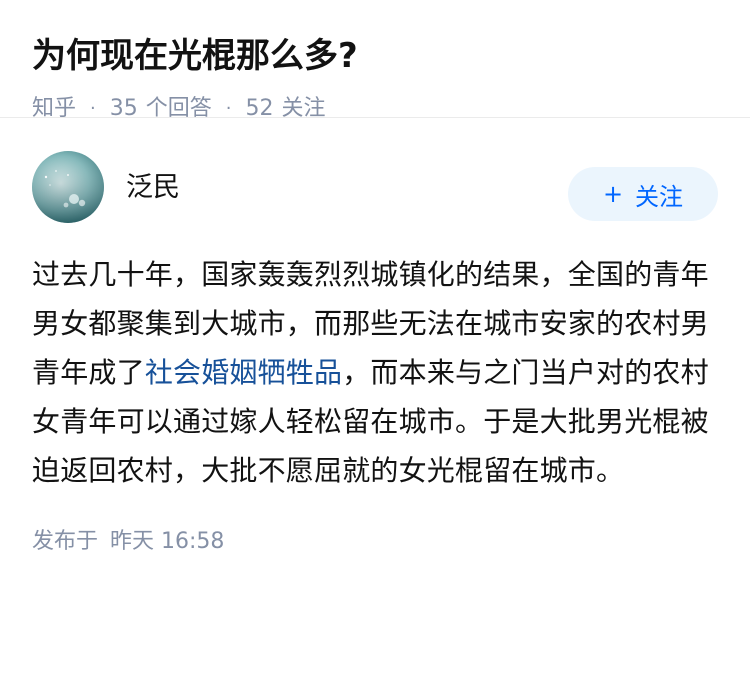 The image size is (750, 674). Describe the element at coordinates (375, 187) in the screenshot. I see `author-row: 泛民 + 关注` at that location.